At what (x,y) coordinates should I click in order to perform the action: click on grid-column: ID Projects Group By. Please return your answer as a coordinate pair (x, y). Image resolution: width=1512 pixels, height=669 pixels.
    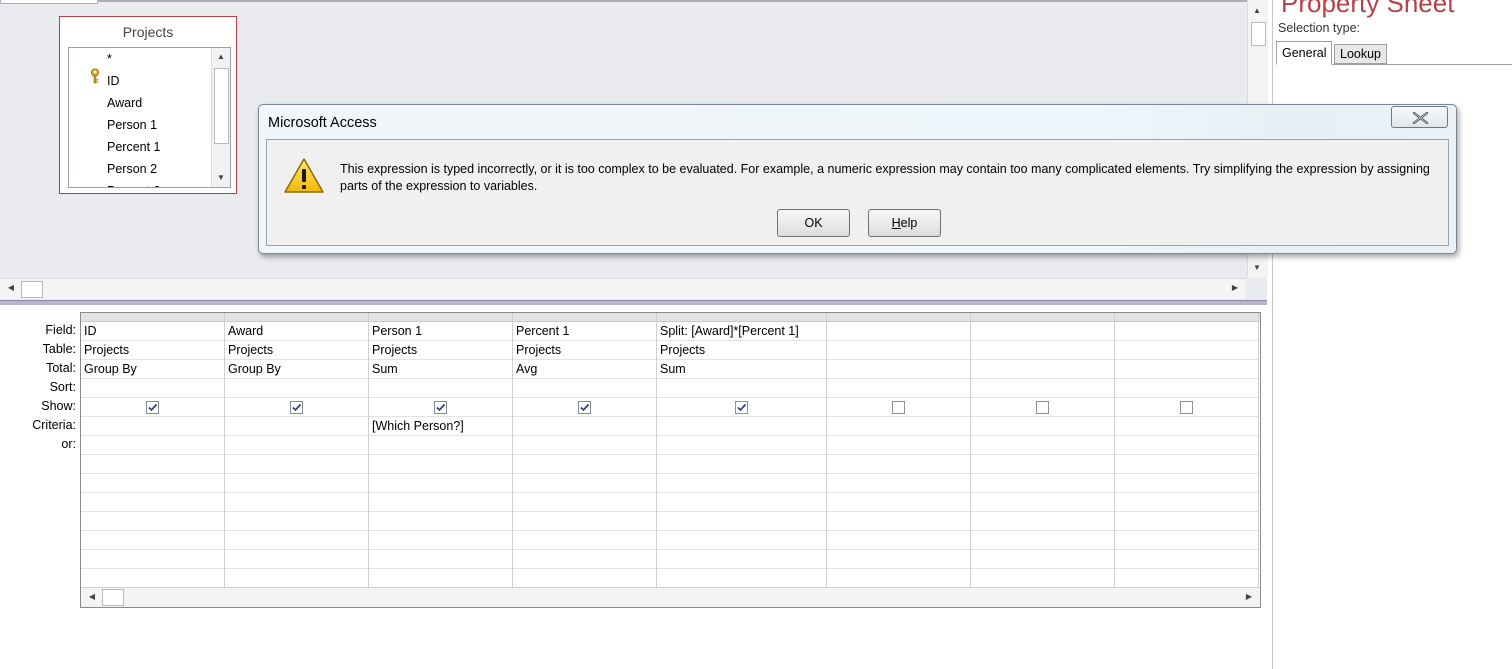
    Looking at the image, I should click on (153, 450).